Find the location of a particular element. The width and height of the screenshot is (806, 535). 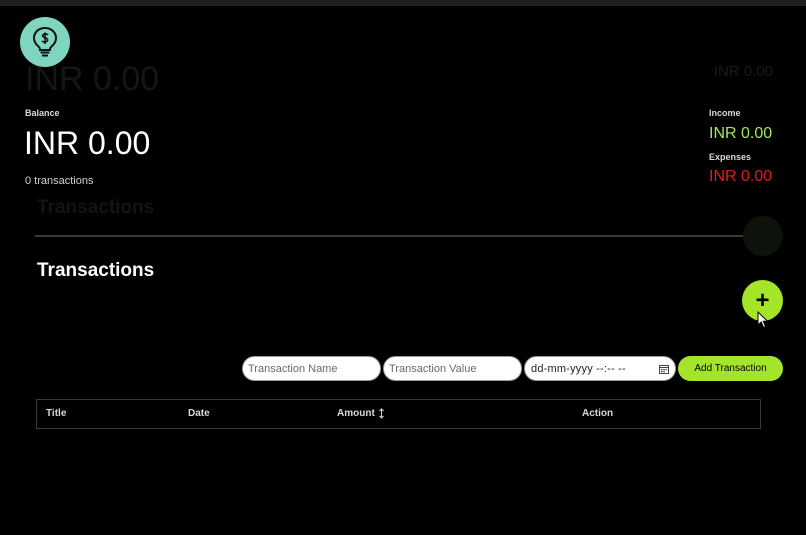

balance-value: INR 0.00 is located at coordinates (87, 143).